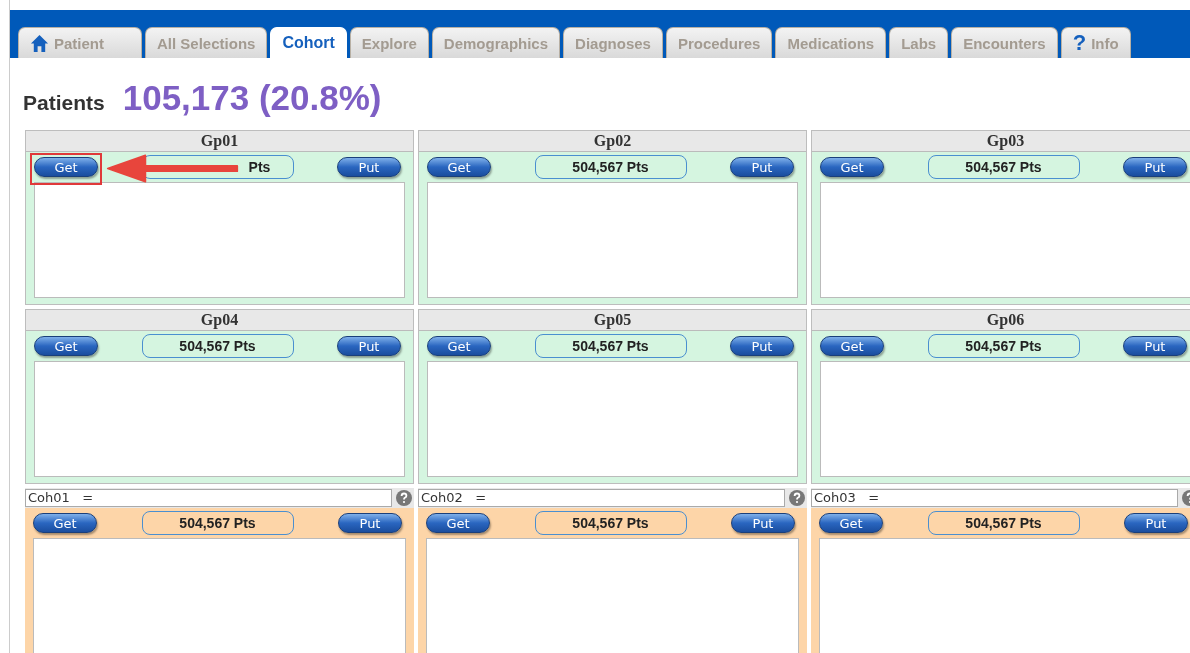 The image size is (1190, 653). I want to click on cohort-field: Coh03 =, so click(994, 498).